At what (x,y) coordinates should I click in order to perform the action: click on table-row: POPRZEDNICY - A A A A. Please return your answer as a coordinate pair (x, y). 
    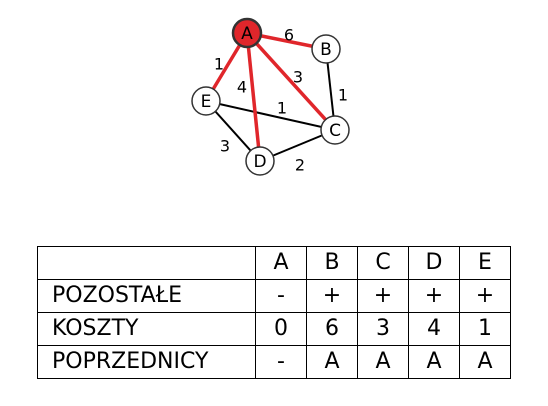
    Looking at the image, I should click on (274, 362).